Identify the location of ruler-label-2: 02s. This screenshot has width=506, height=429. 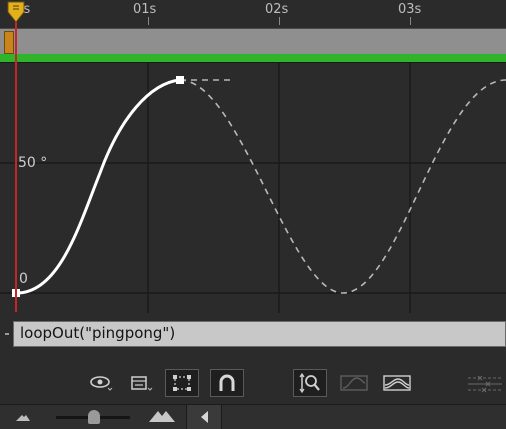
(277, 9).